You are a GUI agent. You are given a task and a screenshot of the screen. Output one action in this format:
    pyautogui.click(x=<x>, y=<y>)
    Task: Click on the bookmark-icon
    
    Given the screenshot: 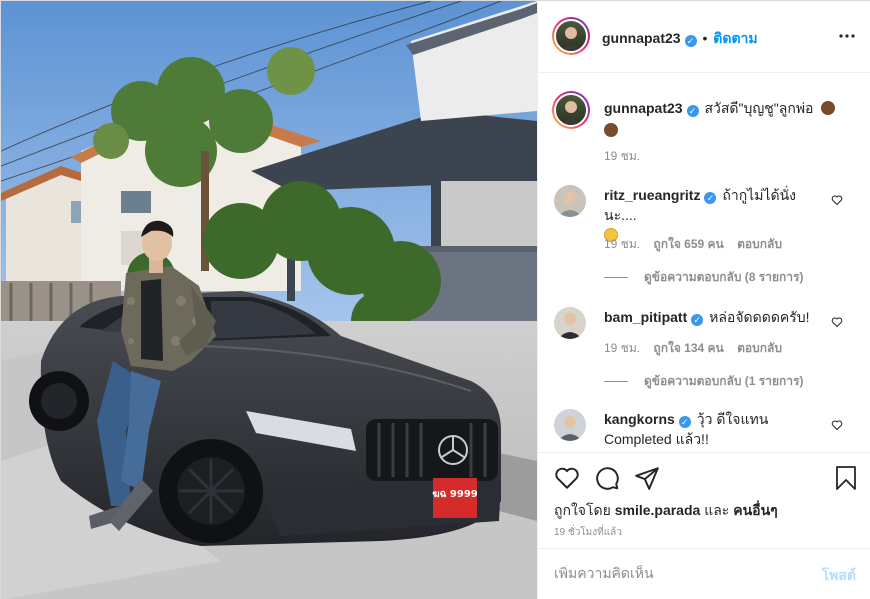 What is the action you would take?
    pyautogui.click(x=846, y=478)
    